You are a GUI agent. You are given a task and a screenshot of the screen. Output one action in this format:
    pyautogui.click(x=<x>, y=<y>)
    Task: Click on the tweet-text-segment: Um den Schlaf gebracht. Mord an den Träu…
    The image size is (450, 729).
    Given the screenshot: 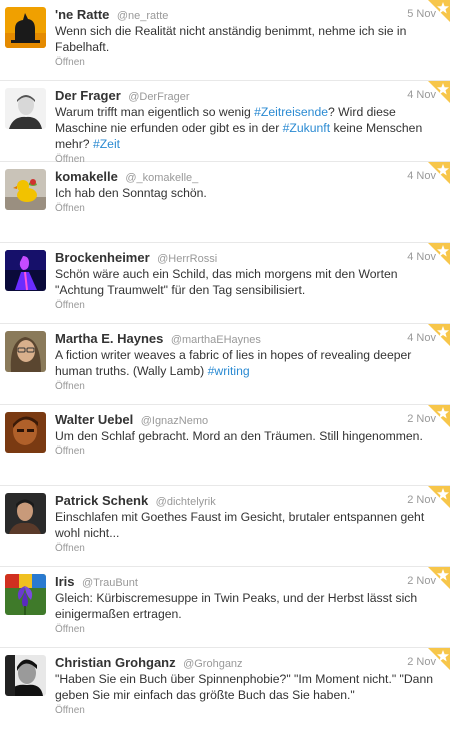 What is the action you would take?
    pyautogui.click(x=239, y=436)
    